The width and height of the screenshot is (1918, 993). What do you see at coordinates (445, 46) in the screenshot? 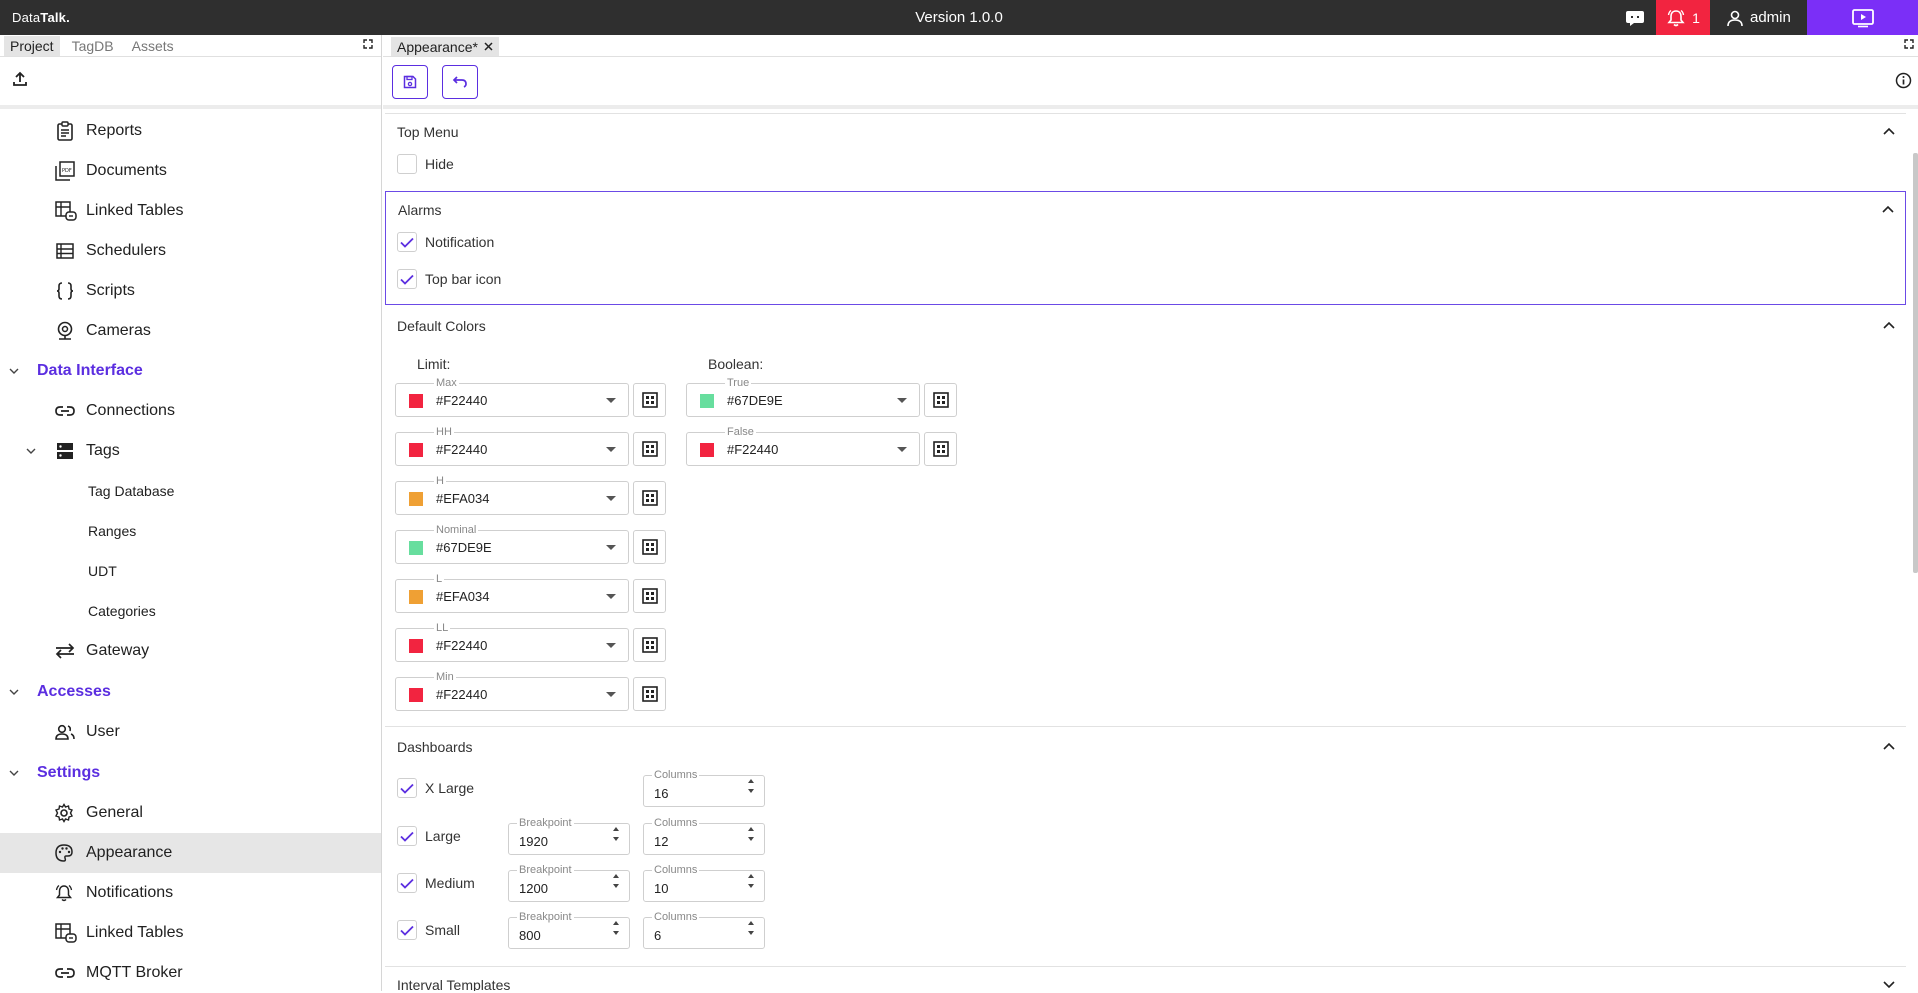
I see `tab-appearance: Appearance*` at bounding box center [445, 46].